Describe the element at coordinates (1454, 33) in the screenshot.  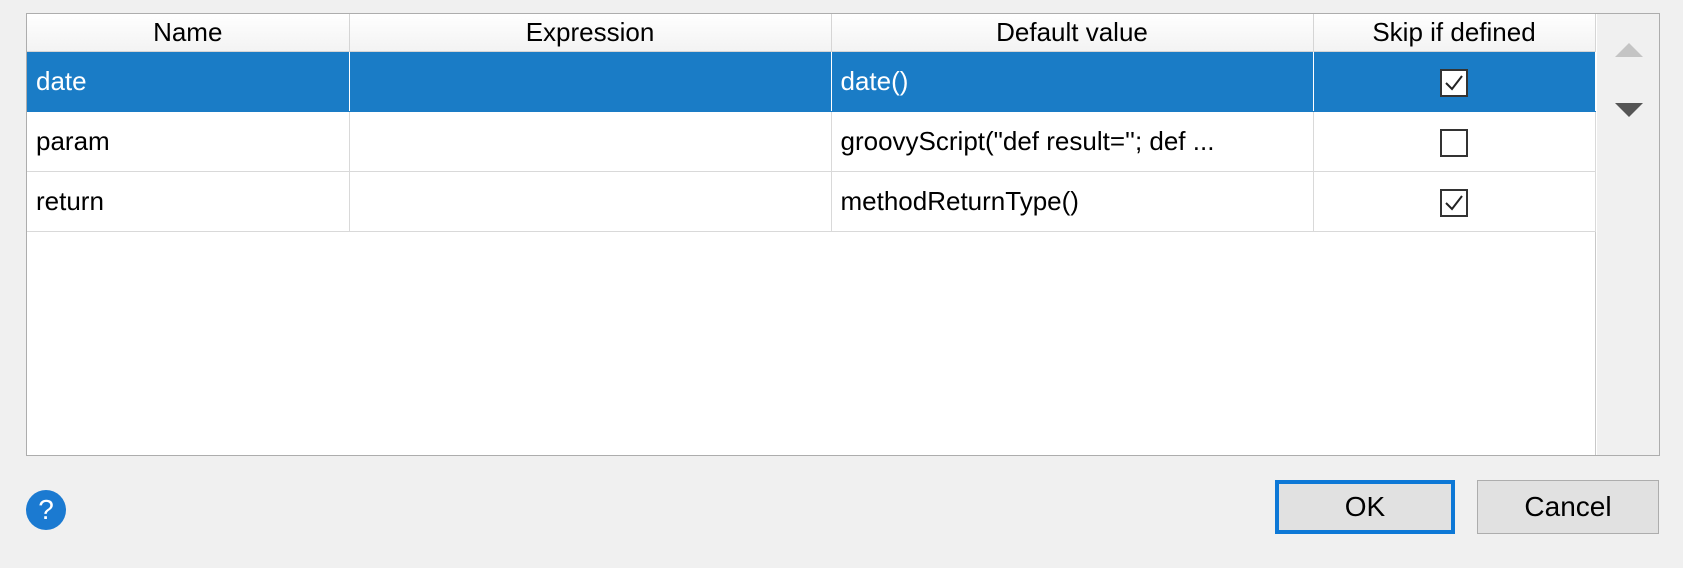
I see `column-header-skip-if-defined: Skip if defined` at that location.